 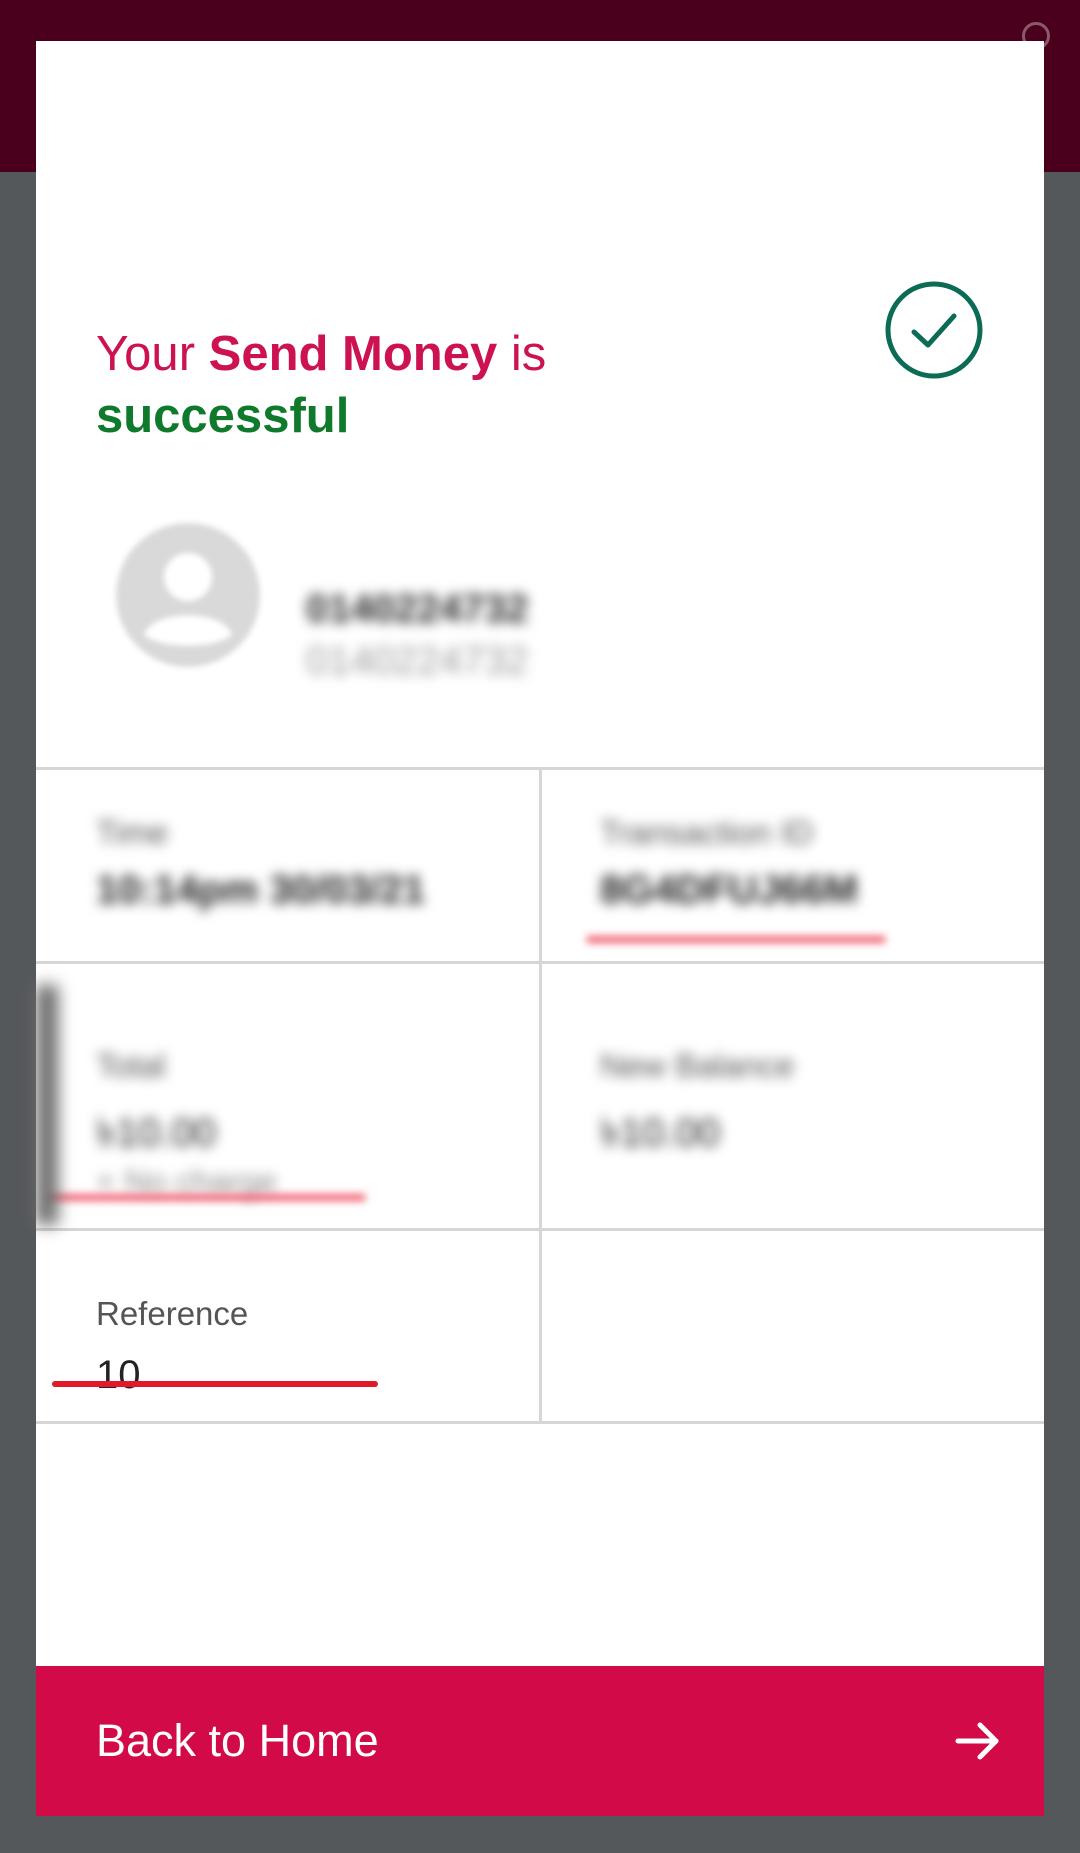 What do you see at coordinates (237, 1740) in the screenshot?
I see `back-to-home-label: Back to Home` at bounding box center [237, 1740].